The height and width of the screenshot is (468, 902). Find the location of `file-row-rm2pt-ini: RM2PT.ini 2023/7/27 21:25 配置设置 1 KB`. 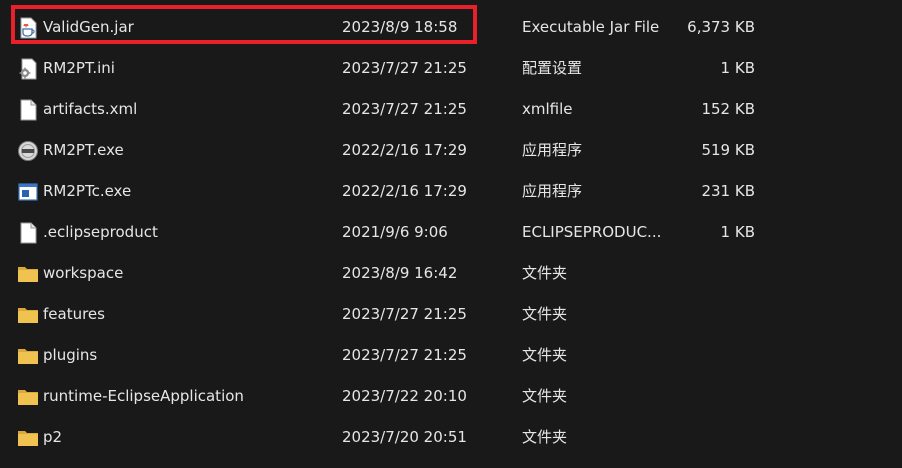

file-row-rm2pt-ini: RM2PT.ini 2023/7/27 21:25 配置设置 1 KB is located at coordinates (451, 68).